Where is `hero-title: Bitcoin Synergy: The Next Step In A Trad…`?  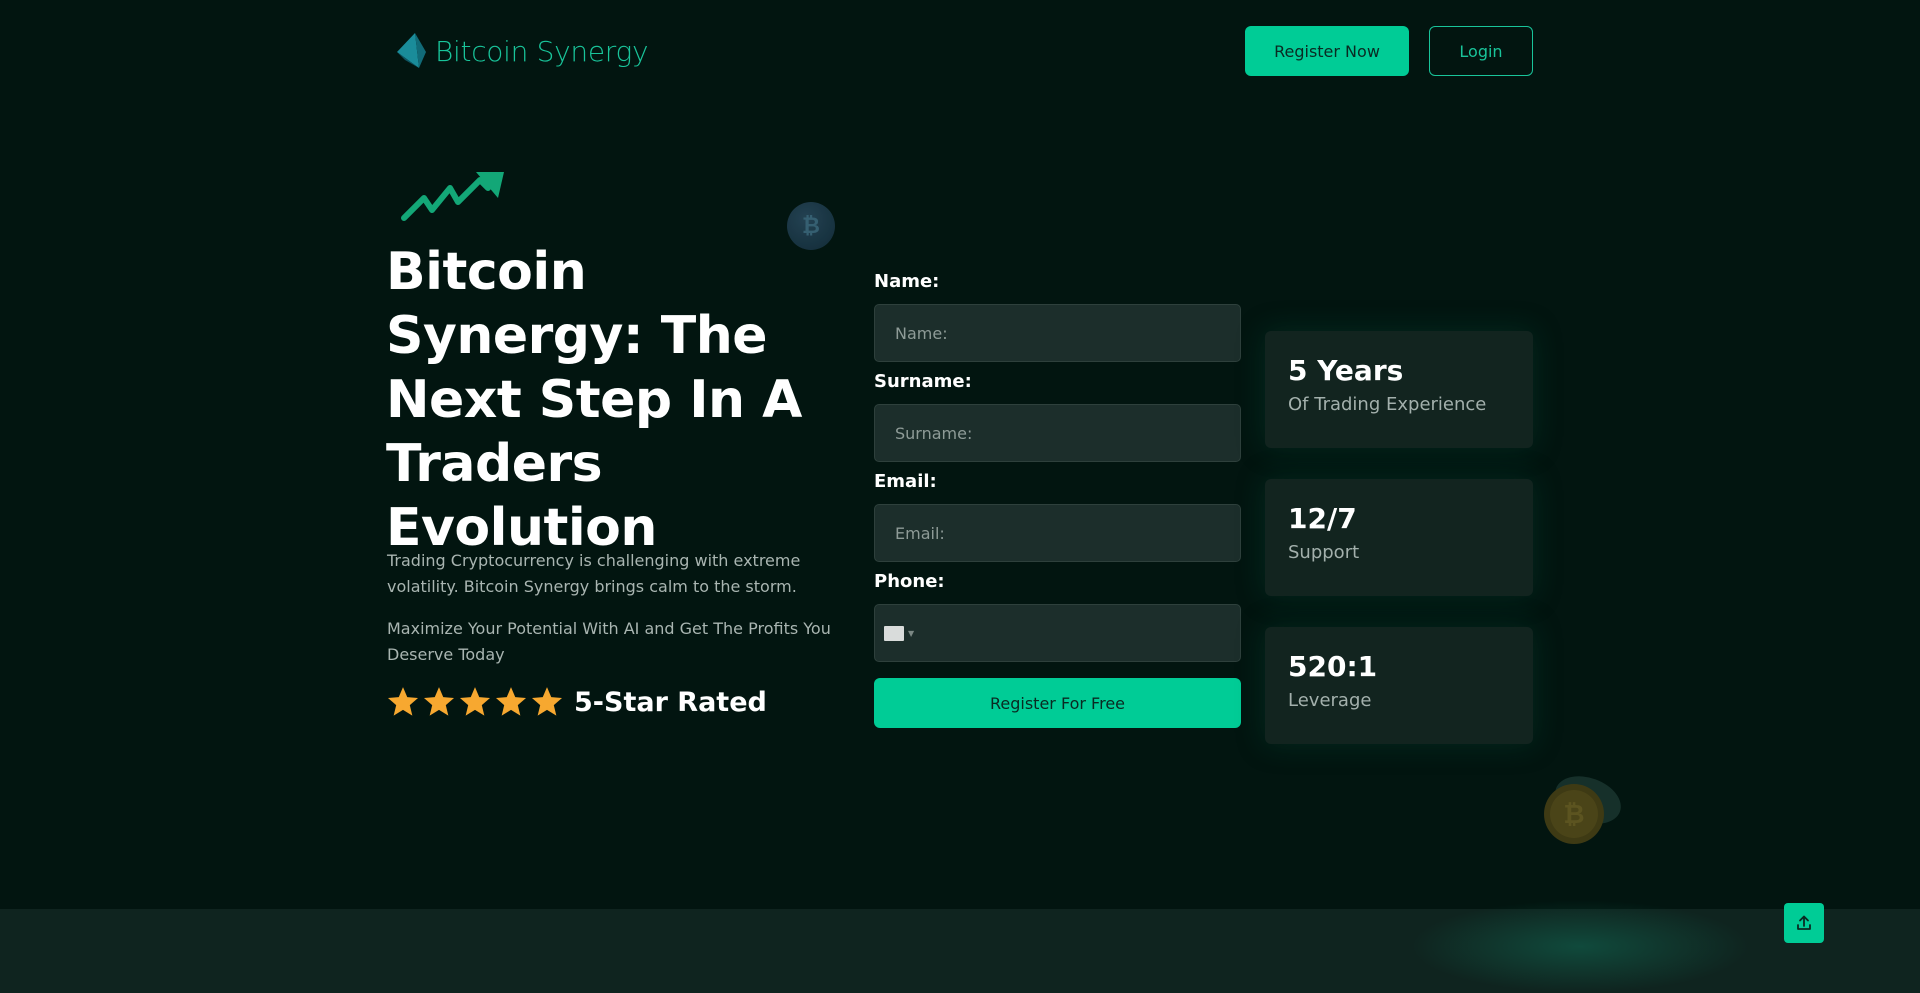
hero-title: Bitcoin Synergy: The Next Step In A Trad… is located at coordinates (594, 400).